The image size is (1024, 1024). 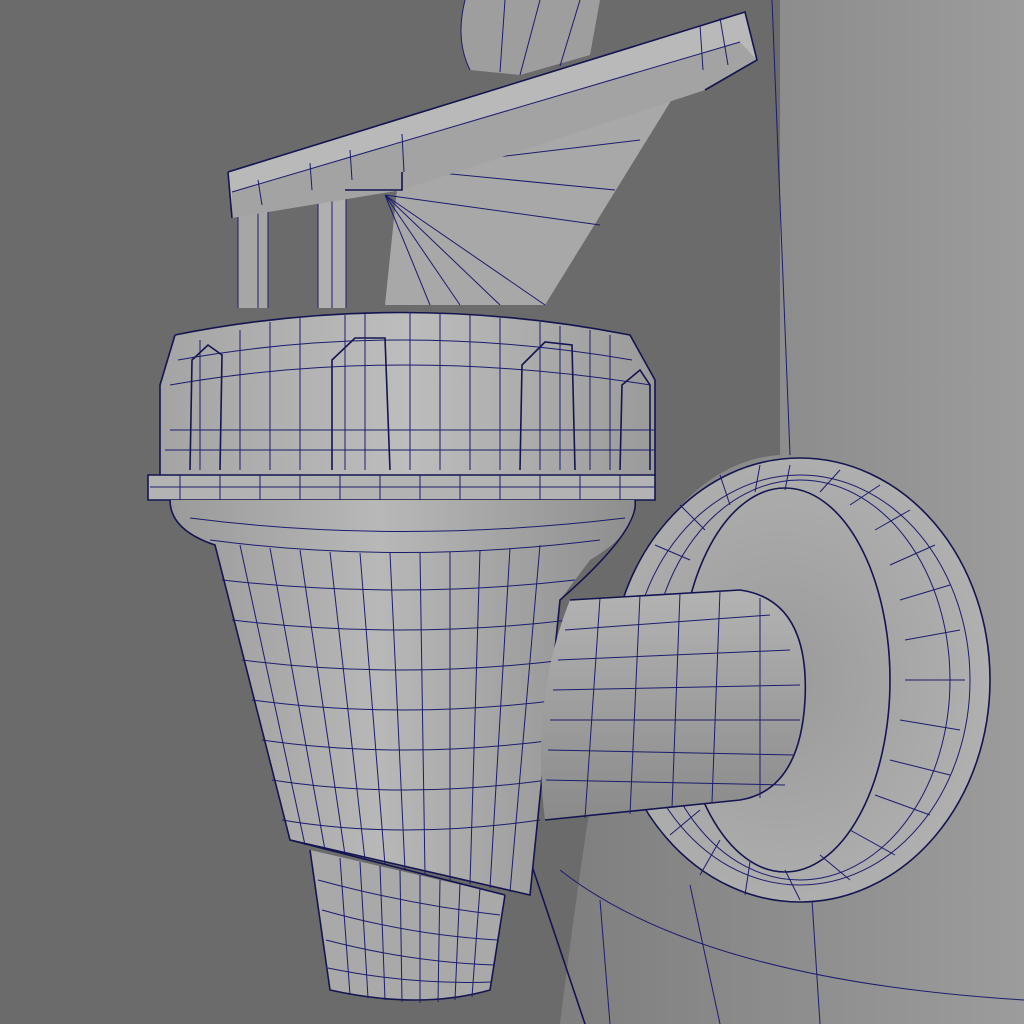 What do you see at coordinates (673, 705) in the screenshot?
I see `tap-pipe` at bounding box center [673, 705].